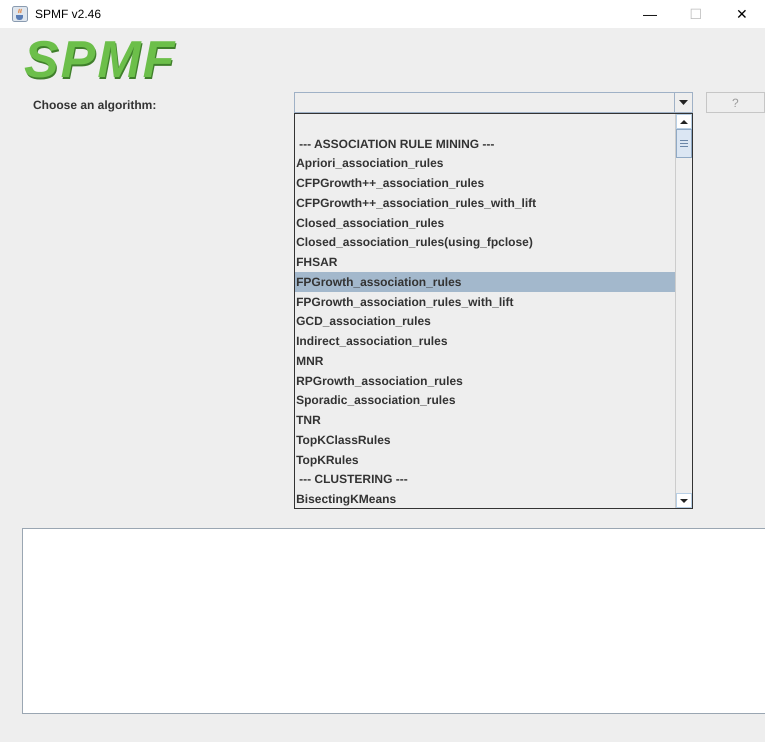 The width and height of the screenshot is (765, 742). Describe the element at coordinates (485, 322) in the screenshot. I see `dropdown-option: GCD_association_rules` at that location.